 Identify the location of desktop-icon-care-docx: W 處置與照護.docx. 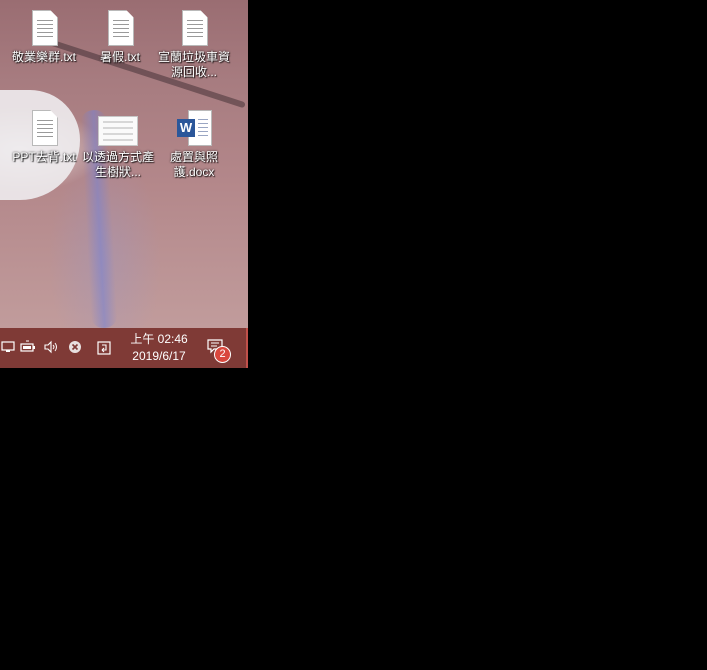
(194, 144).